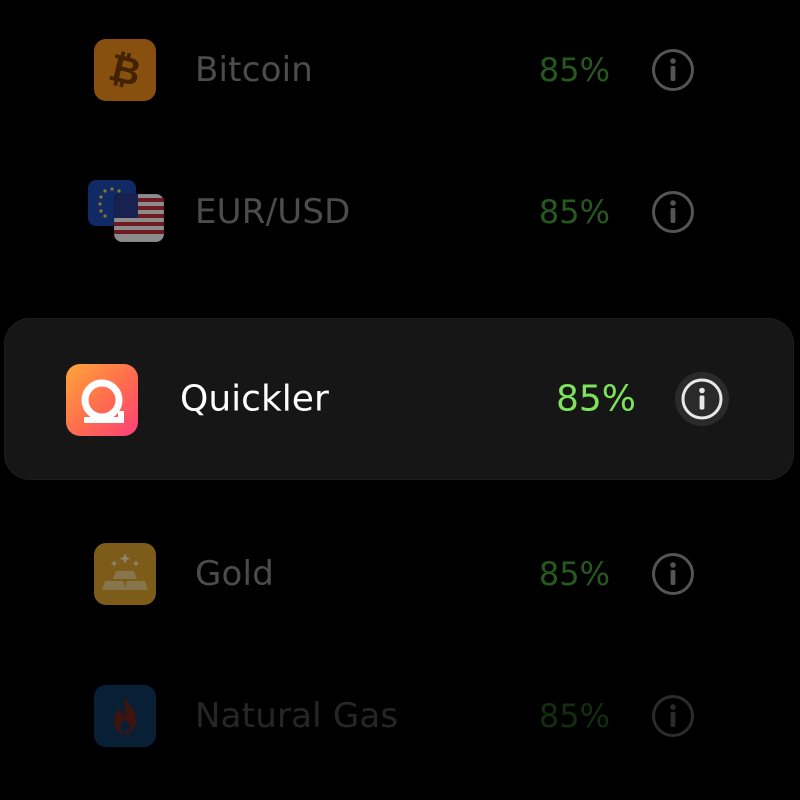 The height and width of the screenshot is (800, 800). What do you see at coordinates (400, 212) in the screenshot?
I see `asset-row-eur-usd: EUR/USD 85%` at bounding box center [400, 212].